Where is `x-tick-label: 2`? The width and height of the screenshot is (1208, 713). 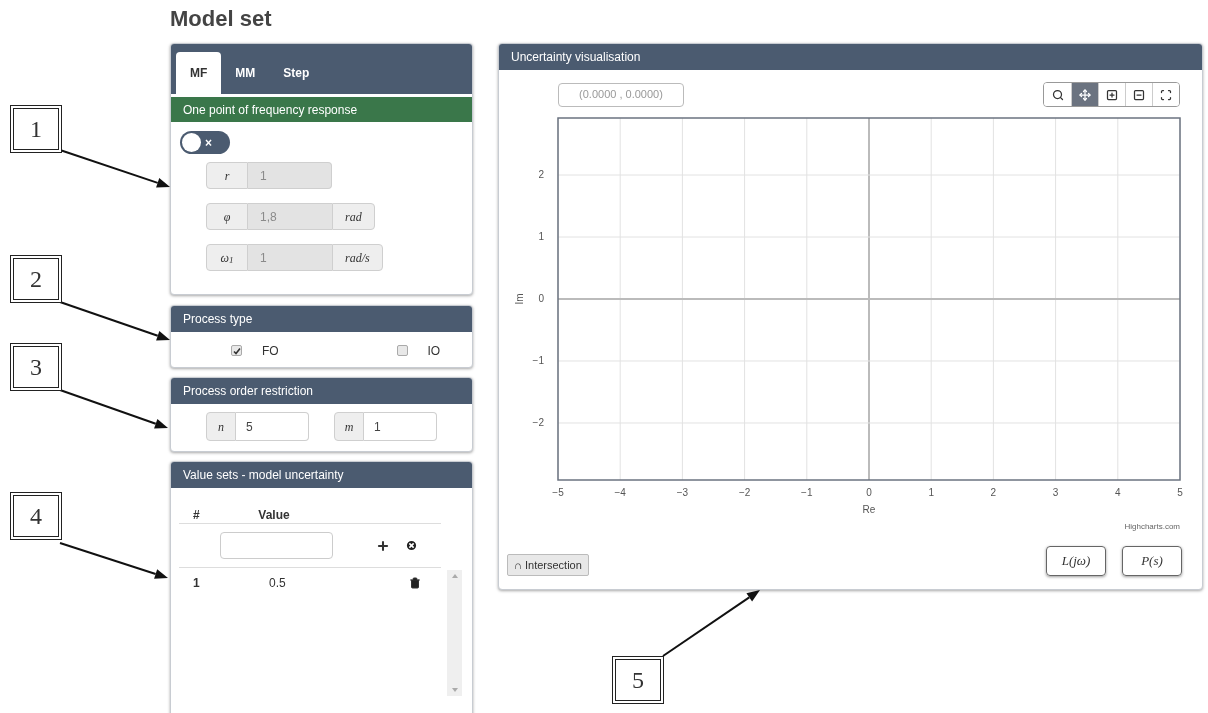
x-tick-label: 2 is located at coordinates (993, 492).